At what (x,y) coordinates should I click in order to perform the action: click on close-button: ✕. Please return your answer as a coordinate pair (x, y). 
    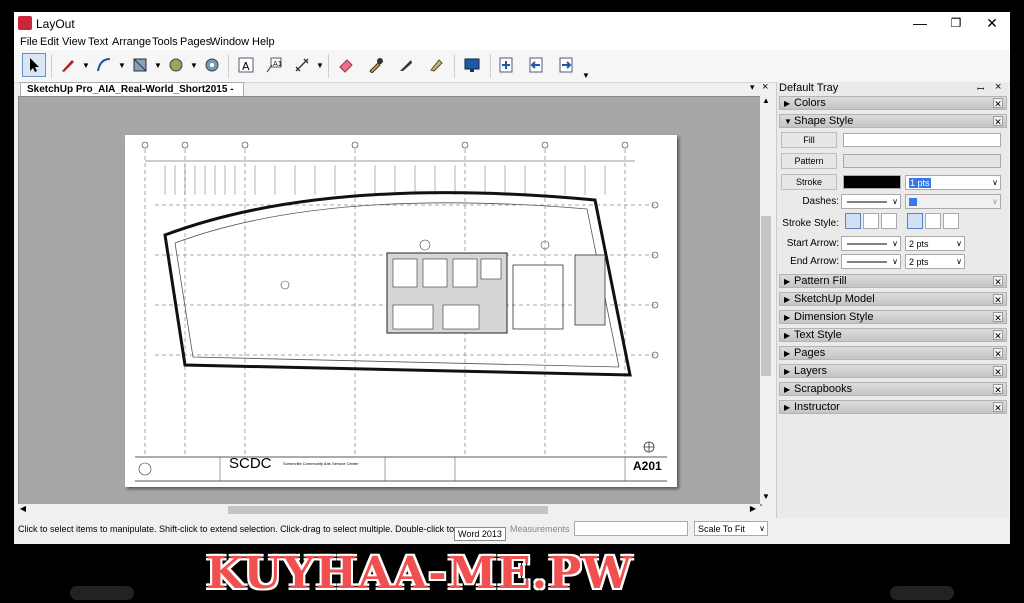
    Looking at the image, I should click on (992, 23).